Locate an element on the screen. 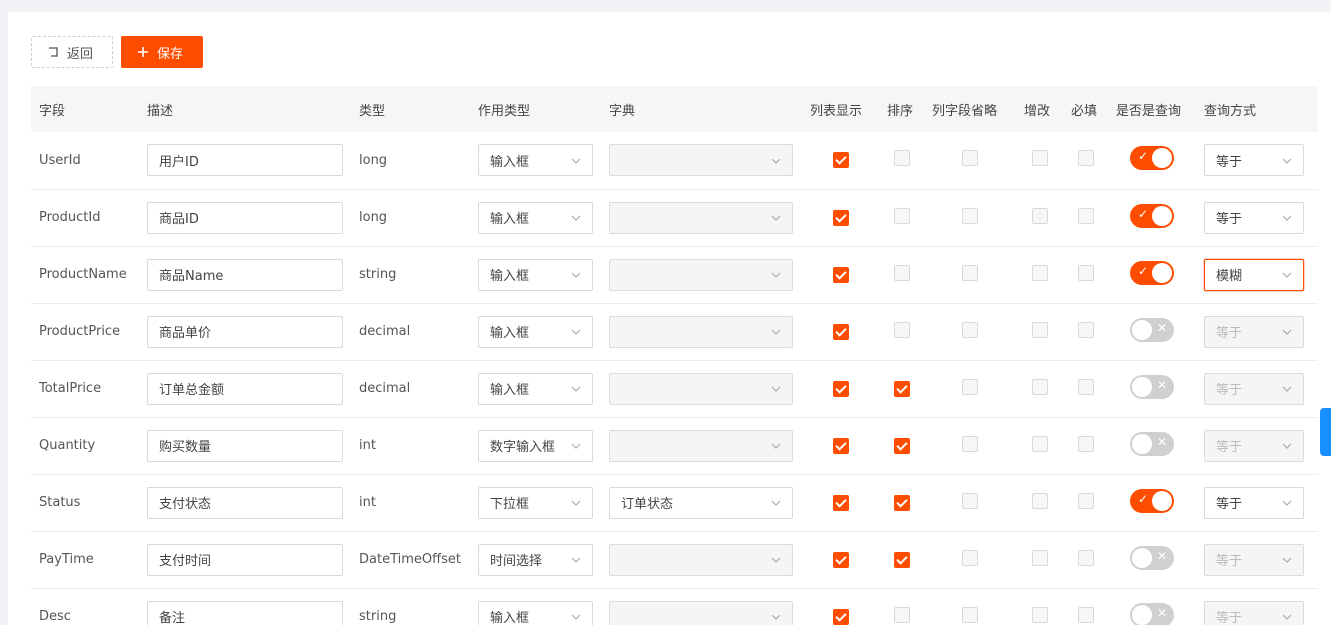 Image resolution: width=1331 pixels, height=625 pixels. check-icon: ✓ is located at coordinates (1143, 213).